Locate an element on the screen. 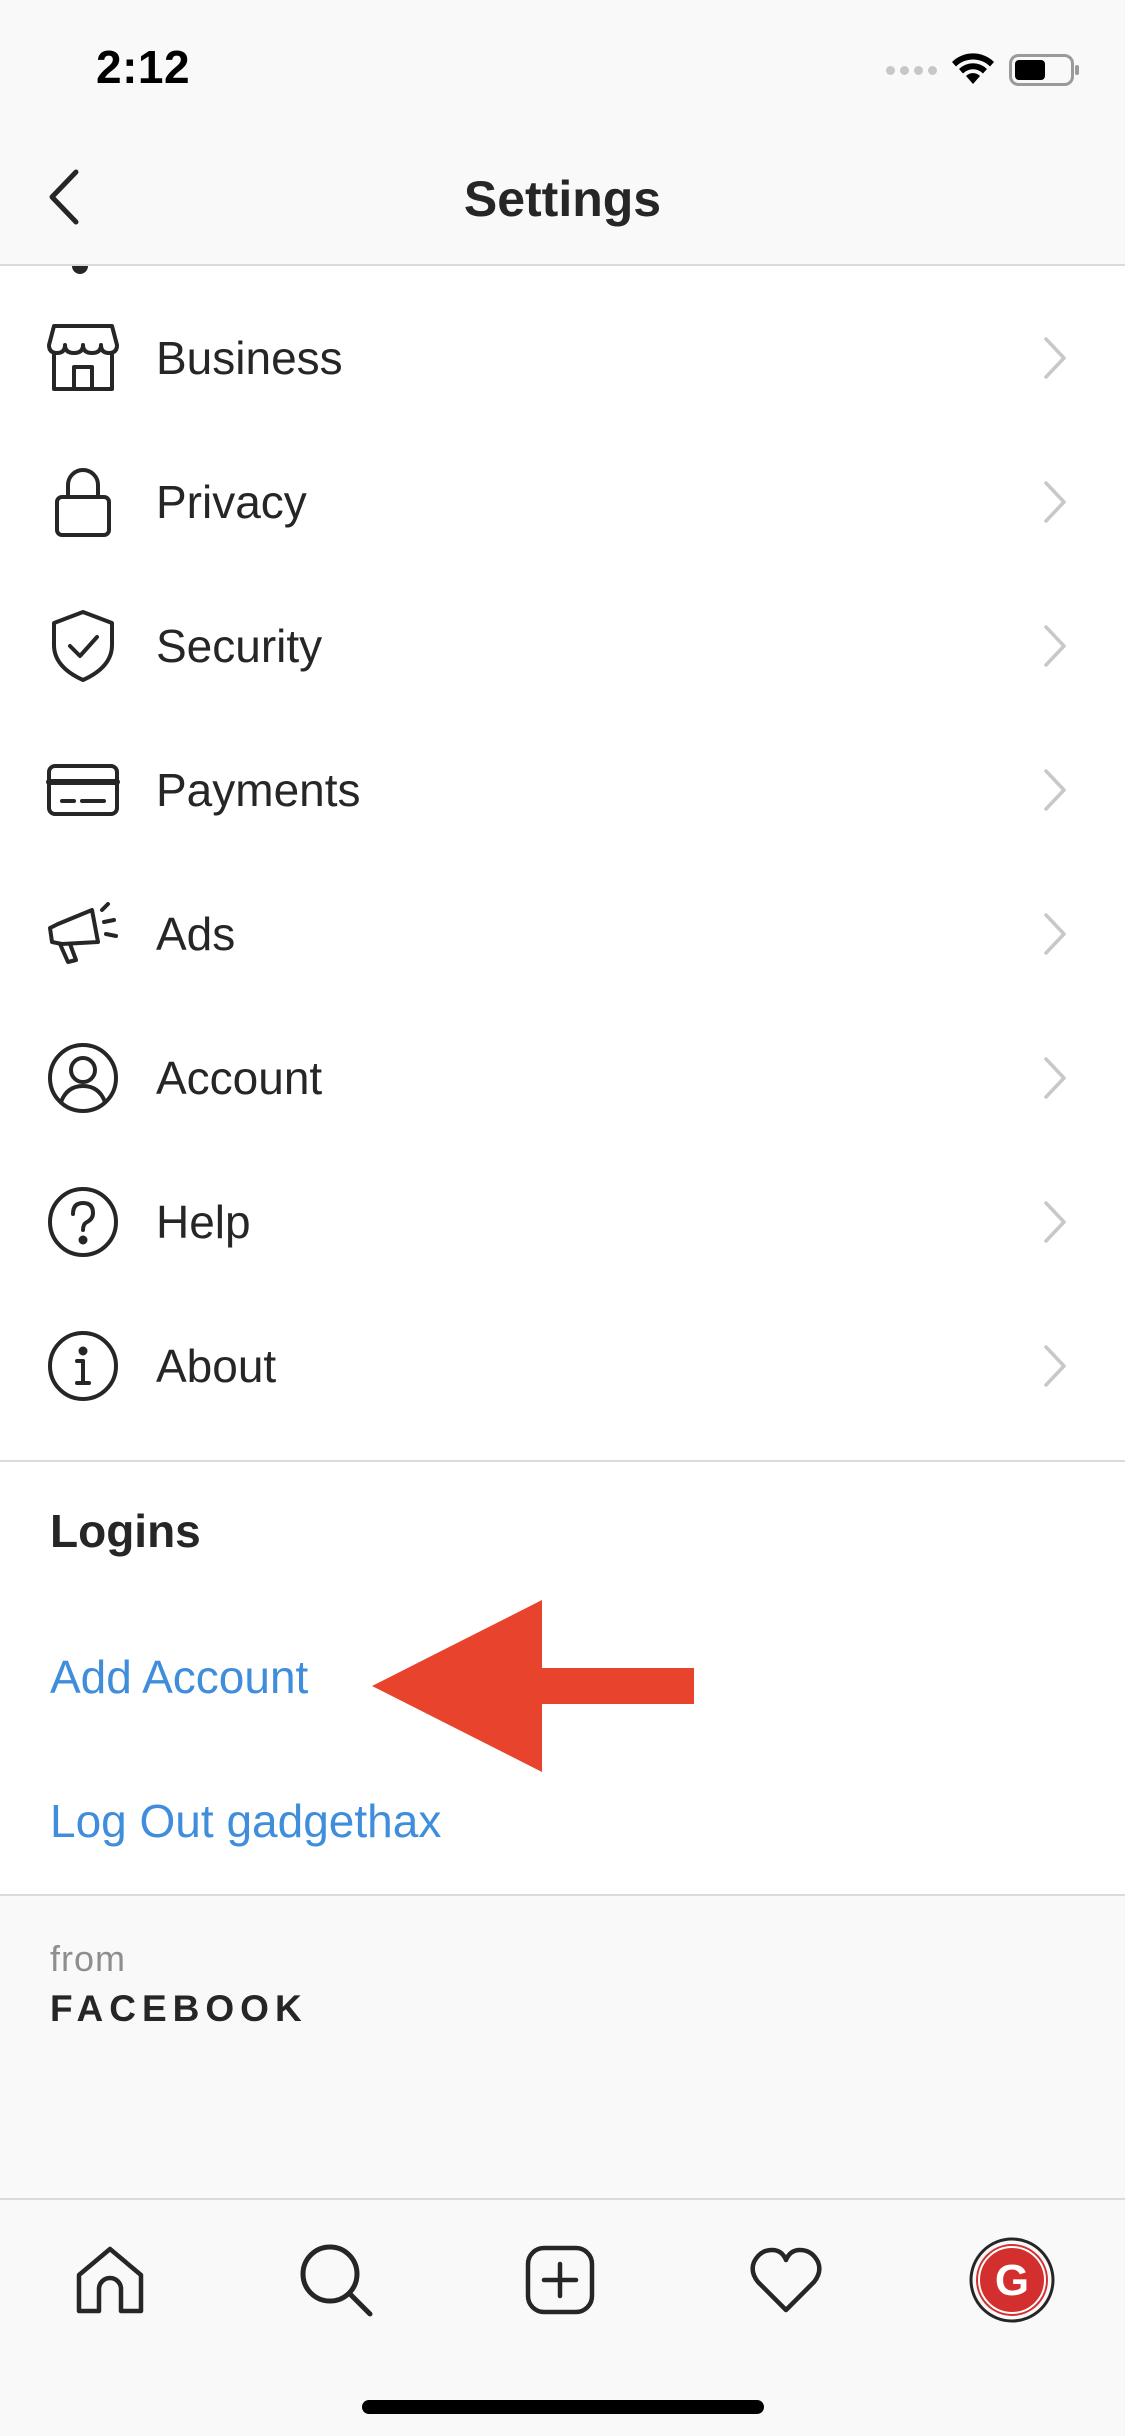 This screenshot has width=1125, height=2436. from-label: from is located at coordinates (88, 1958).